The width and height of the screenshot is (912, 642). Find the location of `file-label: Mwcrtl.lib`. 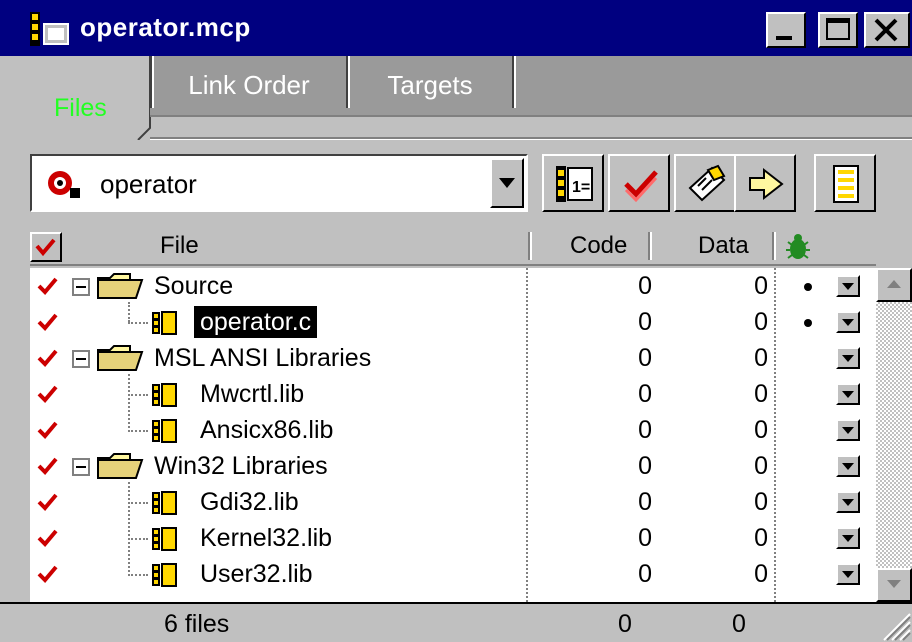

file-label: Mwcrtl.lib is located at coordinates (252, 394).